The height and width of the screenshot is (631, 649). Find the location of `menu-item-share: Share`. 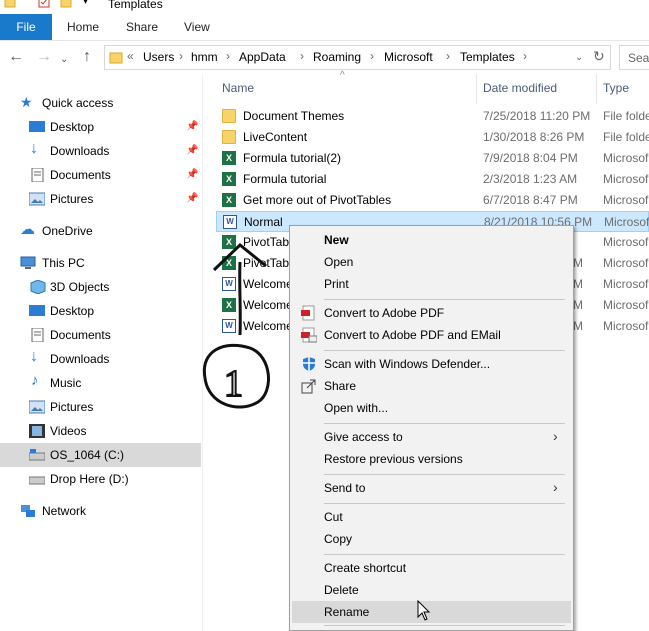

menu-item-share: Share is located at coordinates (431, 386).